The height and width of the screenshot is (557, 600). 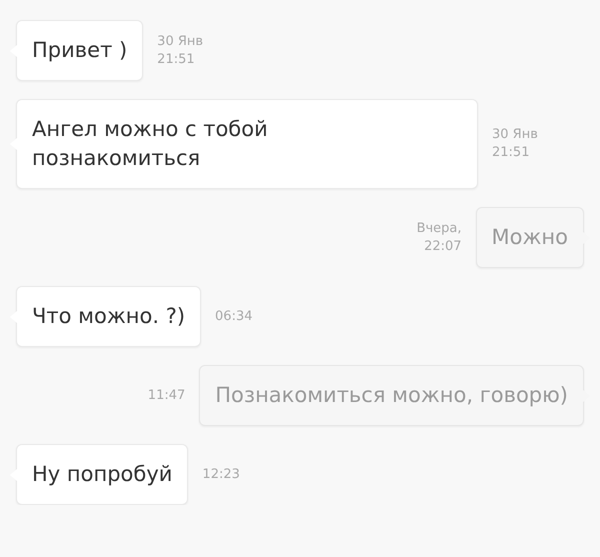 What do you see at coordinates (166, 395) in the screenshot?
I see `message-time: 11:47` at bounding box center [166, 395].